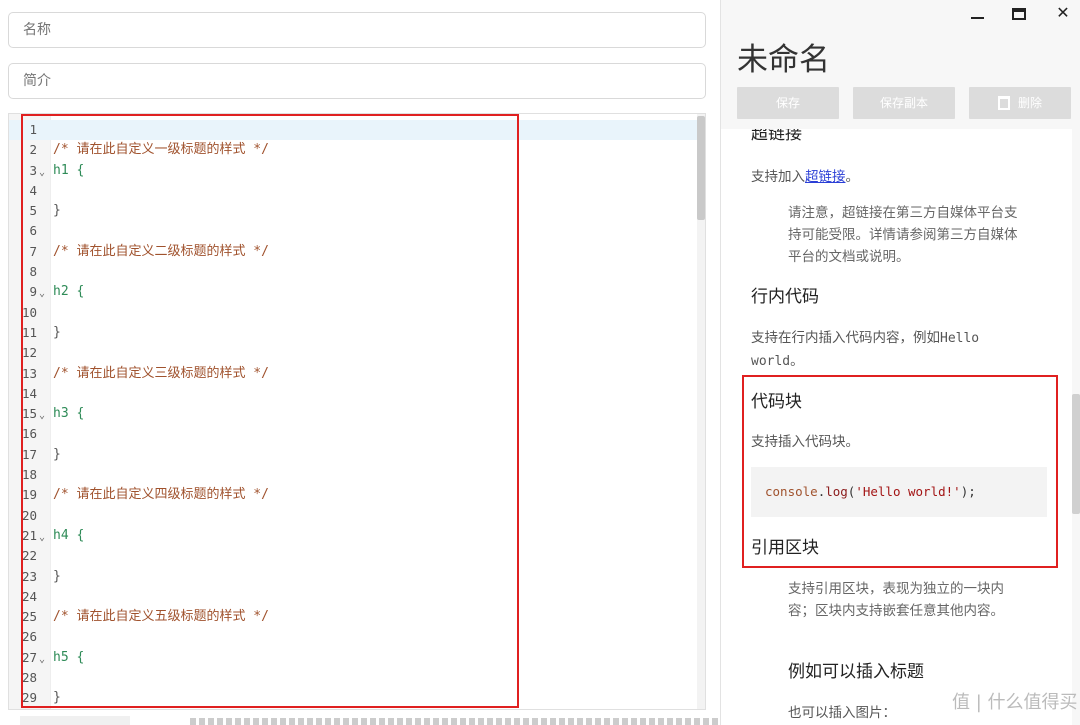  Describe the element at coordinates (354, 516) in the screenshot. I see `code-line: 20` at that location.